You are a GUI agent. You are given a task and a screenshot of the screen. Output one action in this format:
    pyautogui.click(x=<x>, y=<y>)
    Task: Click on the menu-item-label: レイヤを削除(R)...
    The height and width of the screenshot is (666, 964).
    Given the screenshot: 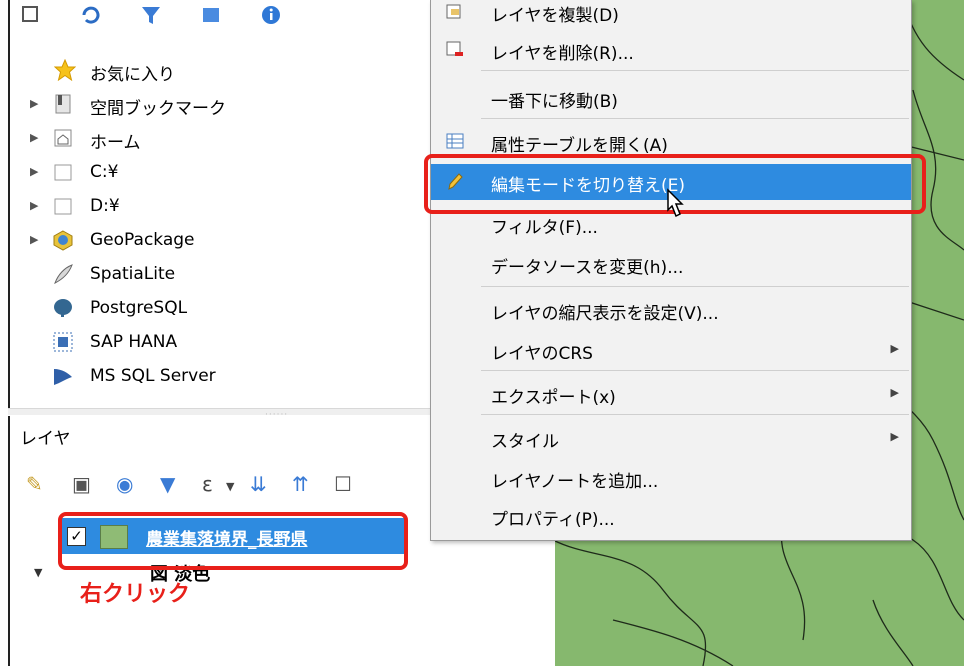 What is the action you would take?
    pyautogui.click(x=562, y=54)
    